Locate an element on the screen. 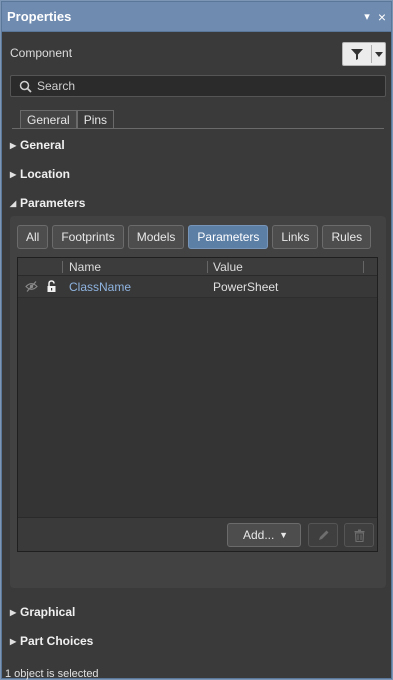 Image resolution: width=393 pixels, height=680 pixels. filter-rules-button: Rules is located at coordinates (347, 237).